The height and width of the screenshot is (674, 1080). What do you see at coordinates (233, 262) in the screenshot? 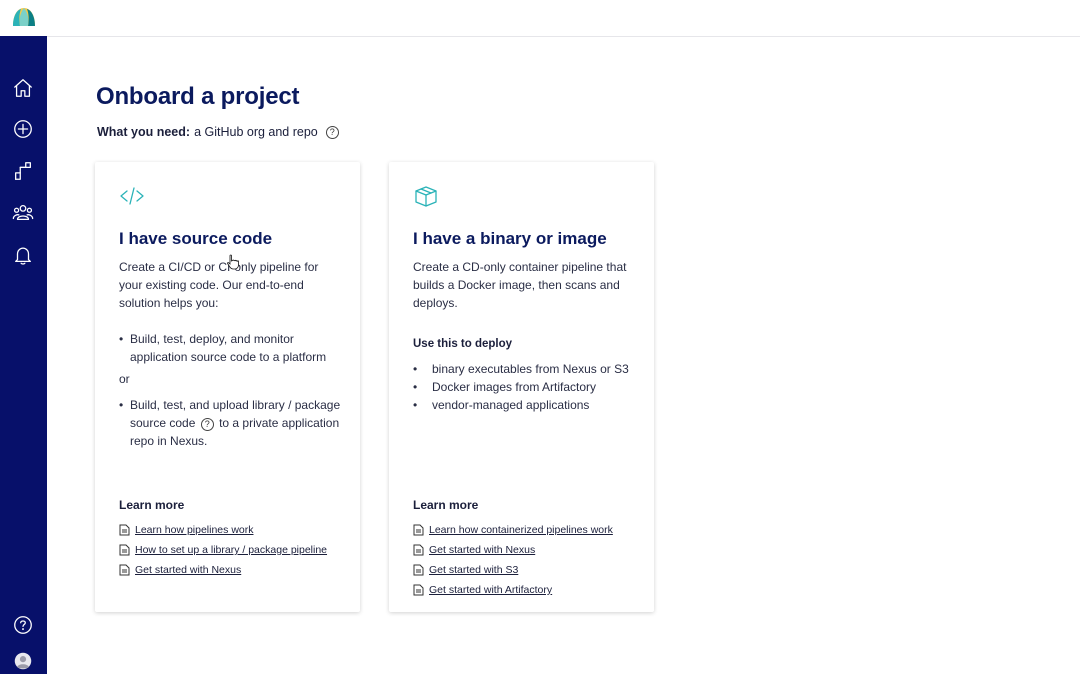
I see `hand-cursor-icon` at bounding box center [233, 262].